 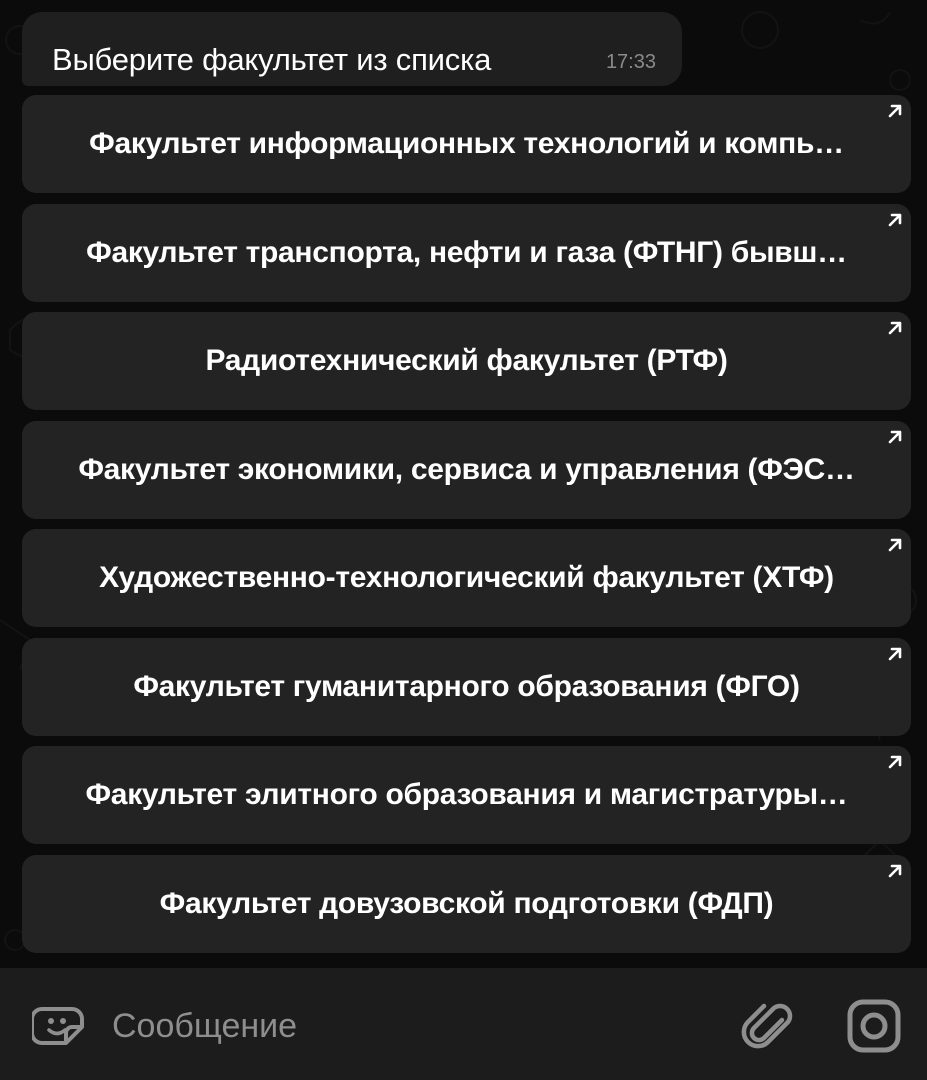 I want to click on message-input, so click(x=412, y=1026).